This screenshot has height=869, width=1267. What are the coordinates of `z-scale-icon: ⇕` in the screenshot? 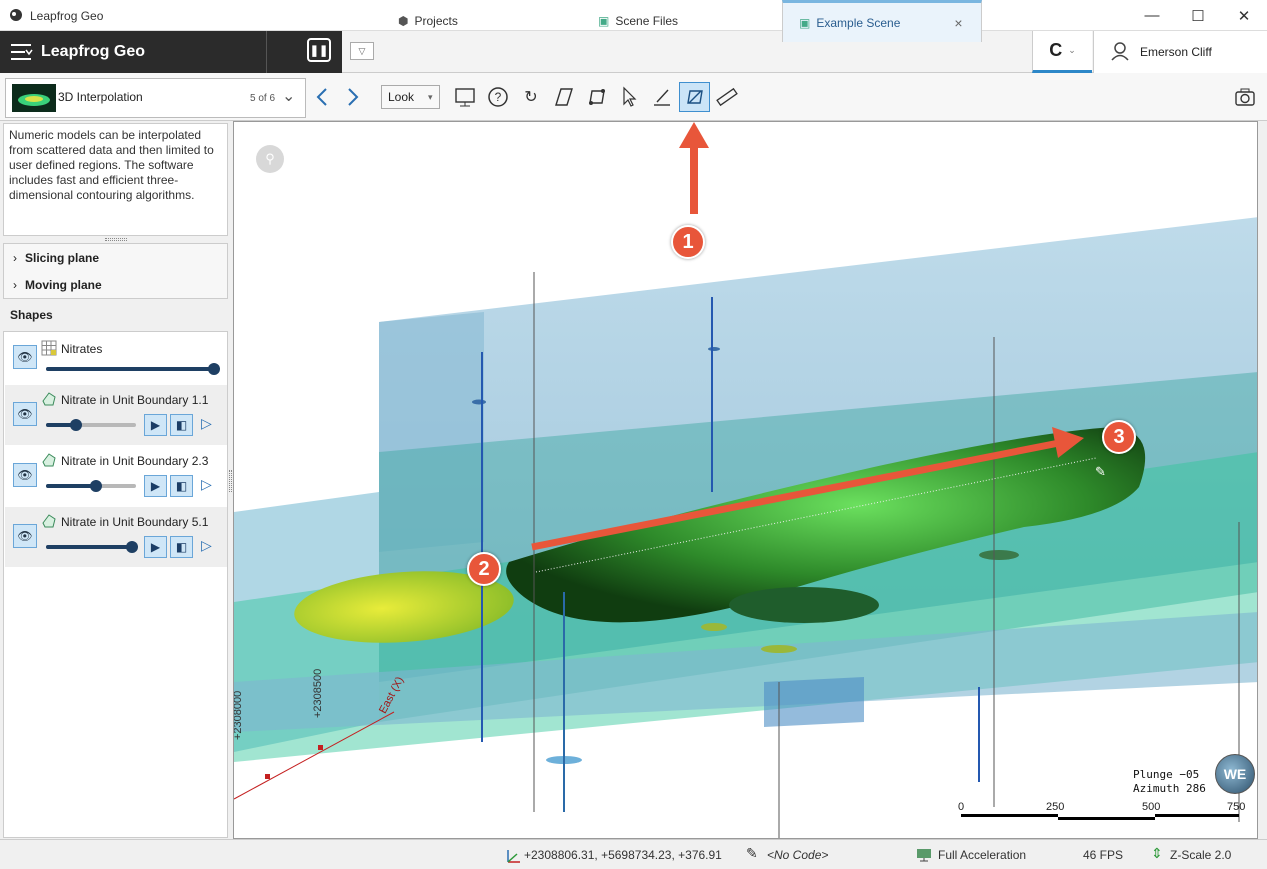 It's located at (1157, 853).